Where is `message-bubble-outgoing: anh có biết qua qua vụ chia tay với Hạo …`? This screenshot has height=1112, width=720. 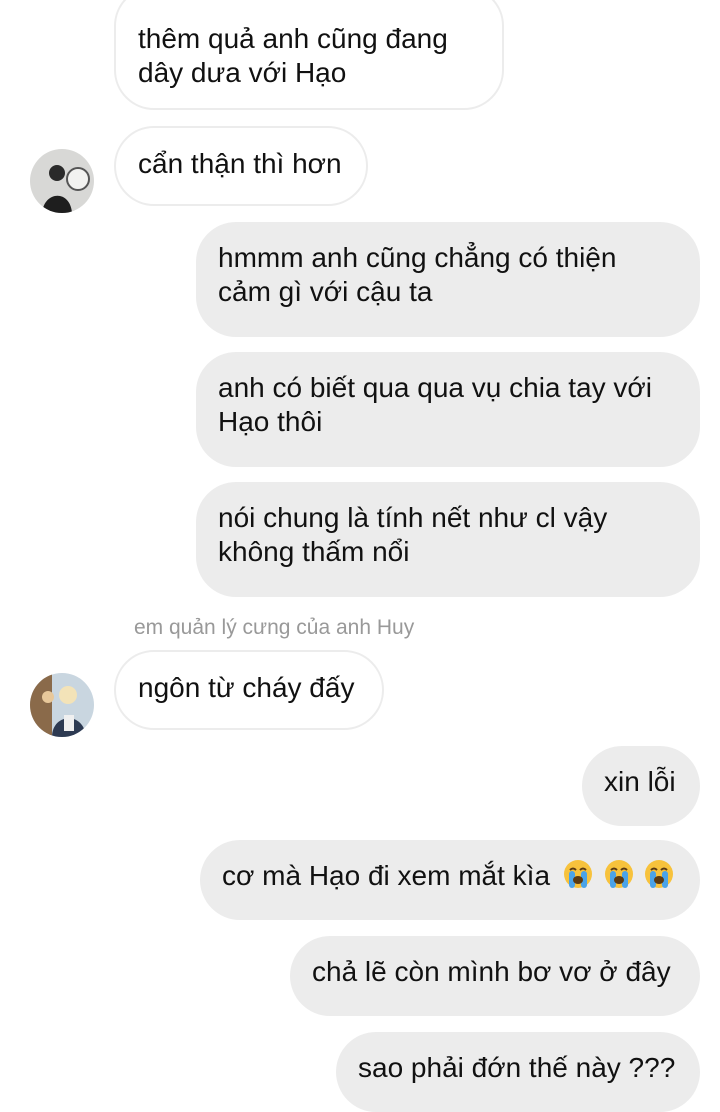 message-bubble-outgoing: anh có biết qua qua vụ chia tay với Hạo … is located at coordinates (448, 409).